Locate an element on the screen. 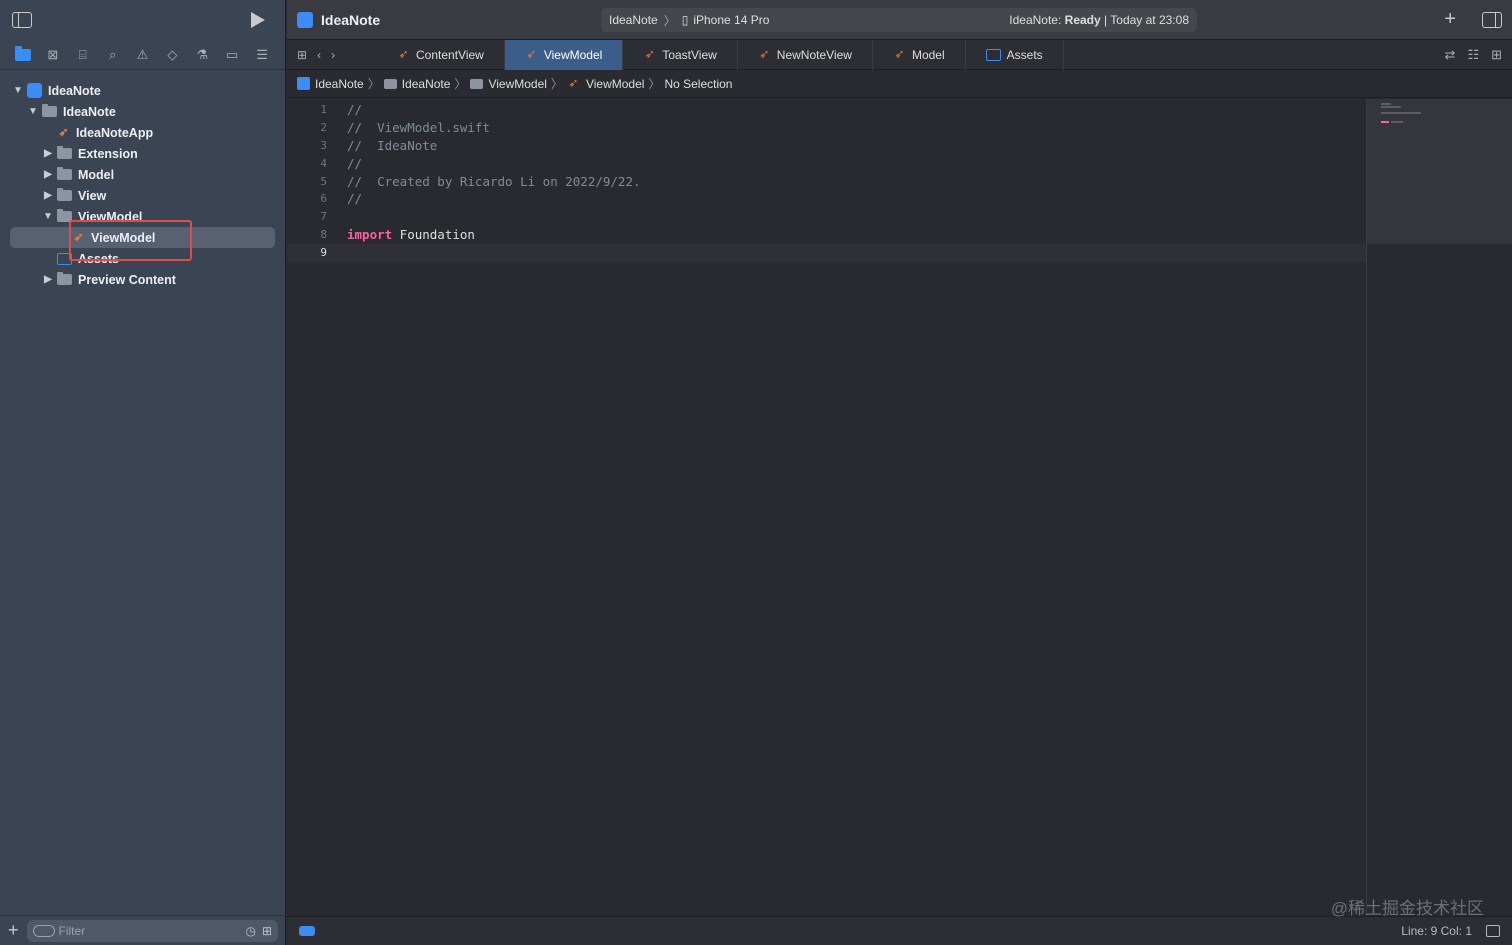 The image size is (1512, 945). tab-toastview: ➶ ToastView is located at coordinates (680, 54).